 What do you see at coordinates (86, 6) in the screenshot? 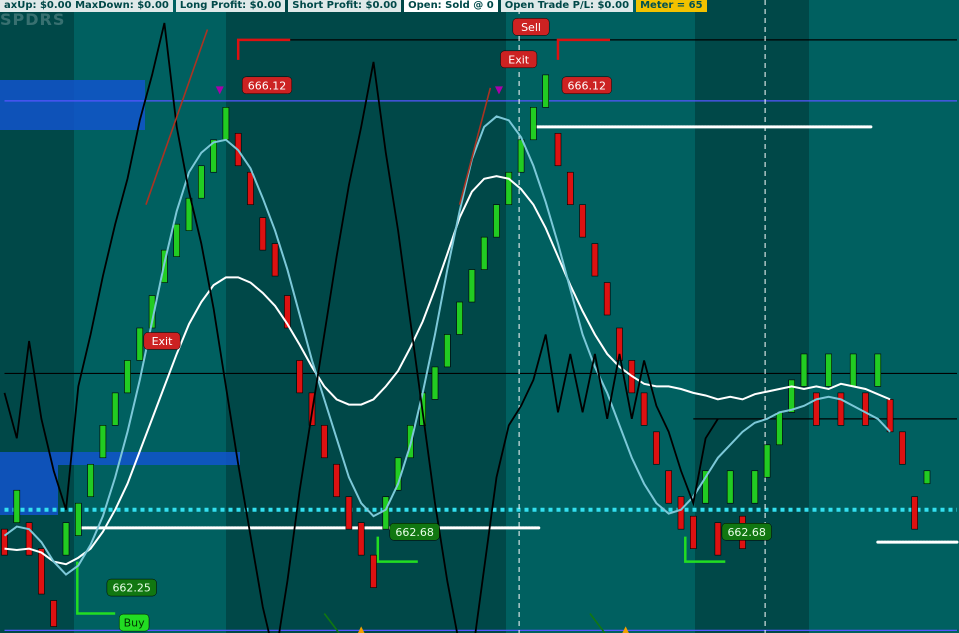
I see `max-up-down: axUp: $0.00 MaxDown: $0.00` at bounding box center [86, 6].